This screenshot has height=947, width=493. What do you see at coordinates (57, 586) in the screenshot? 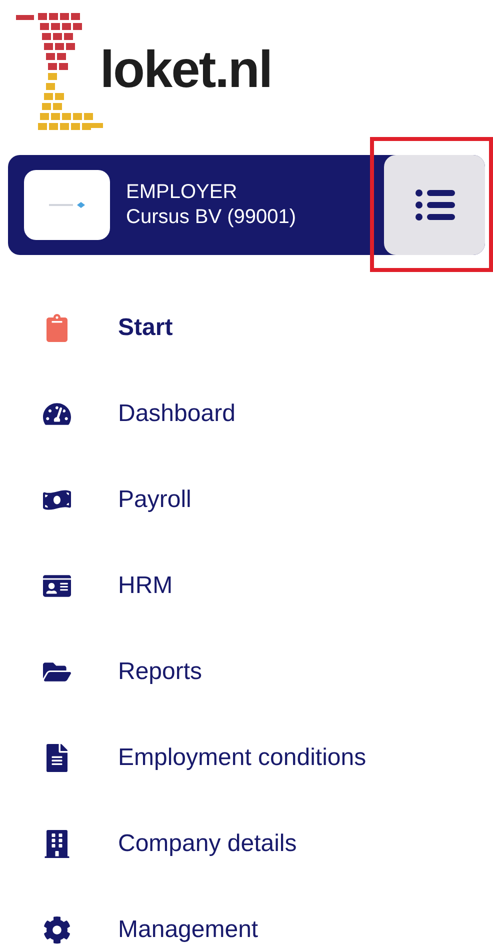
I see `id-card-icon` at bounding box center [57, 586].